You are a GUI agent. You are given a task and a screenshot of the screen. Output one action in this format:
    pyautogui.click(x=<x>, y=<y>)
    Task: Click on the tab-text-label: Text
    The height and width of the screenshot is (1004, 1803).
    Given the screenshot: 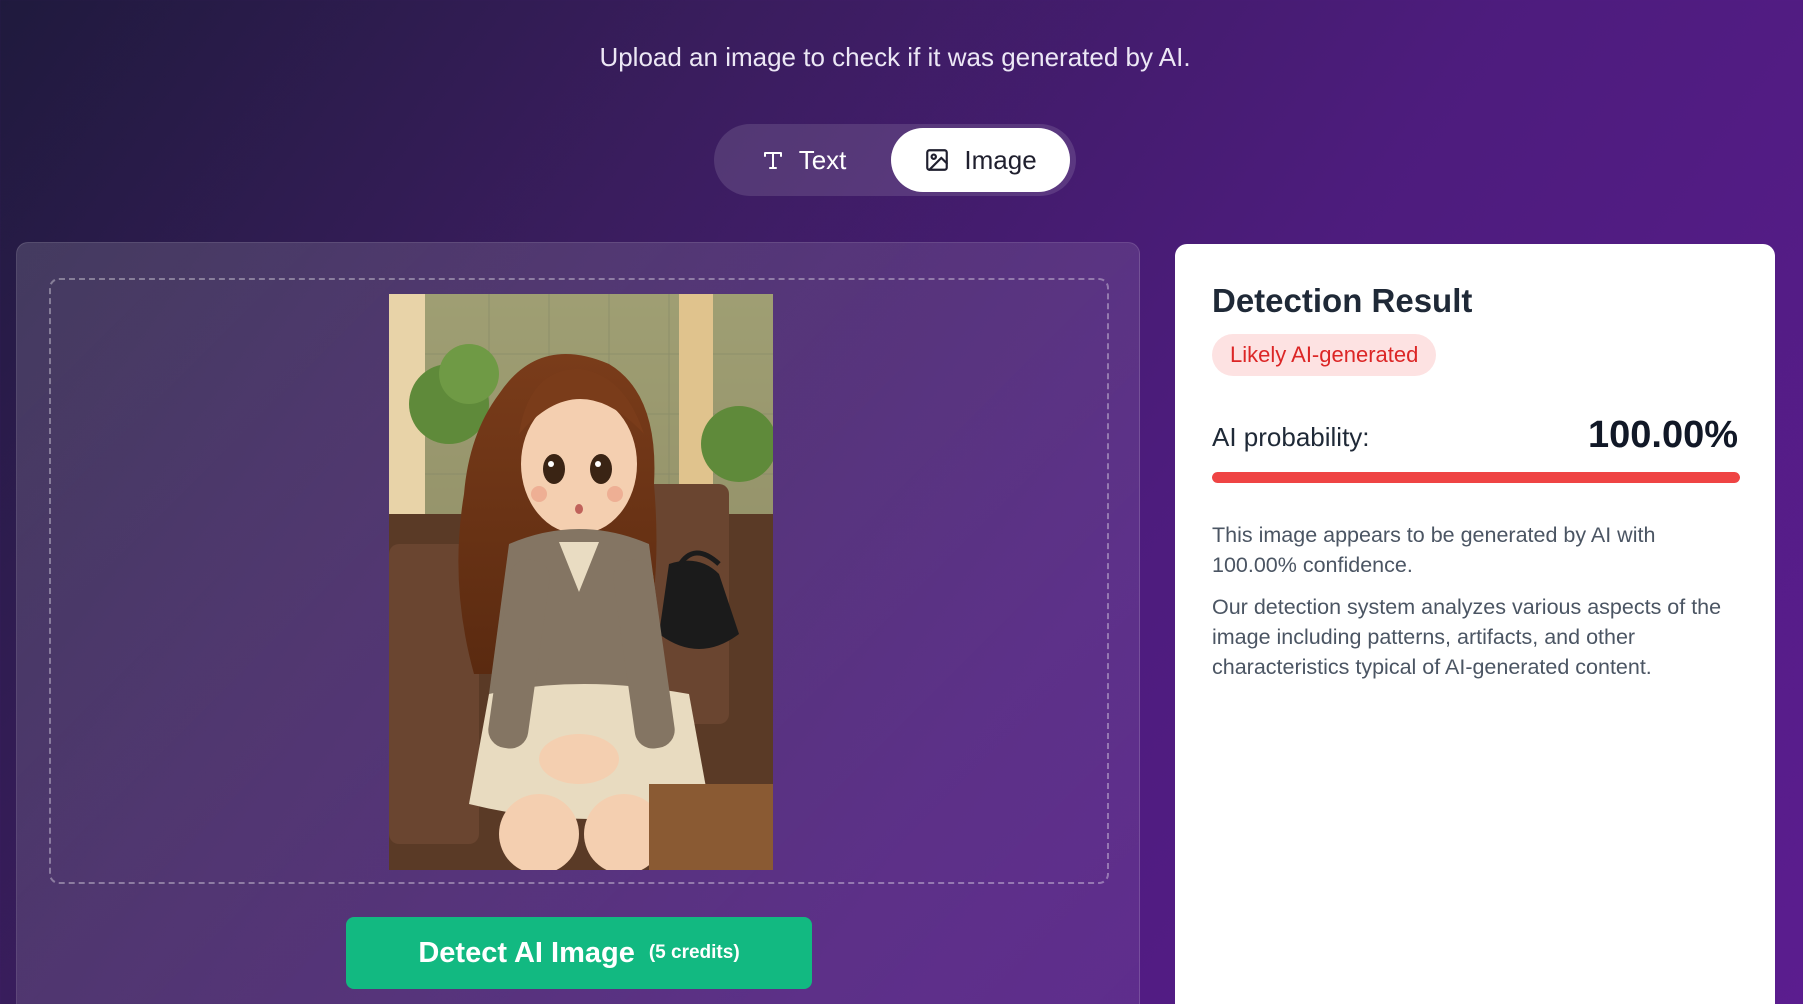 What is the action you would take?
    pyautogui.click(x=822, y=159)
    